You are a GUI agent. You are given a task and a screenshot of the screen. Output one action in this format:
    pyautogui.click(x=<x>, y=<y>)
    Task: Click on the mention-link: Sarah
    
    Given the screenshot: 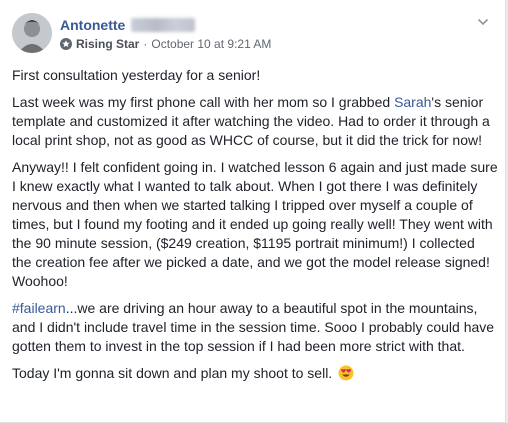 What is the action you would take?
    pyautogui.click(x=412, y=102)
    